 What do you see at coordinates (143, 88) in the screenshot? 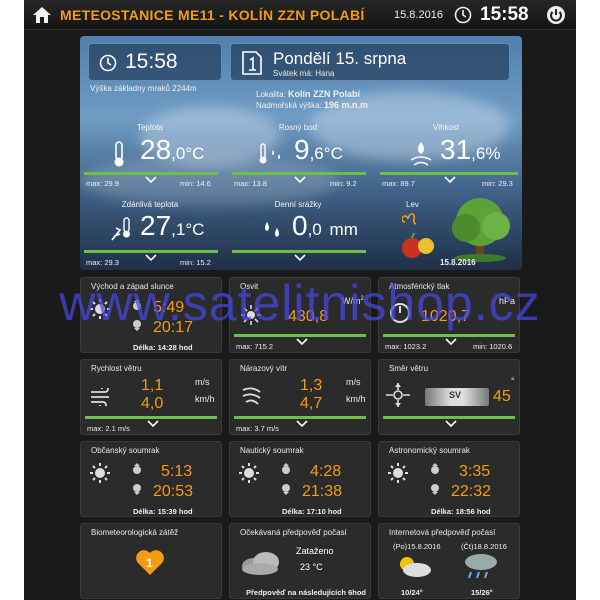
I see `cloud-base: Výška základny mraků 2244m` at bounding box center [143, 88].